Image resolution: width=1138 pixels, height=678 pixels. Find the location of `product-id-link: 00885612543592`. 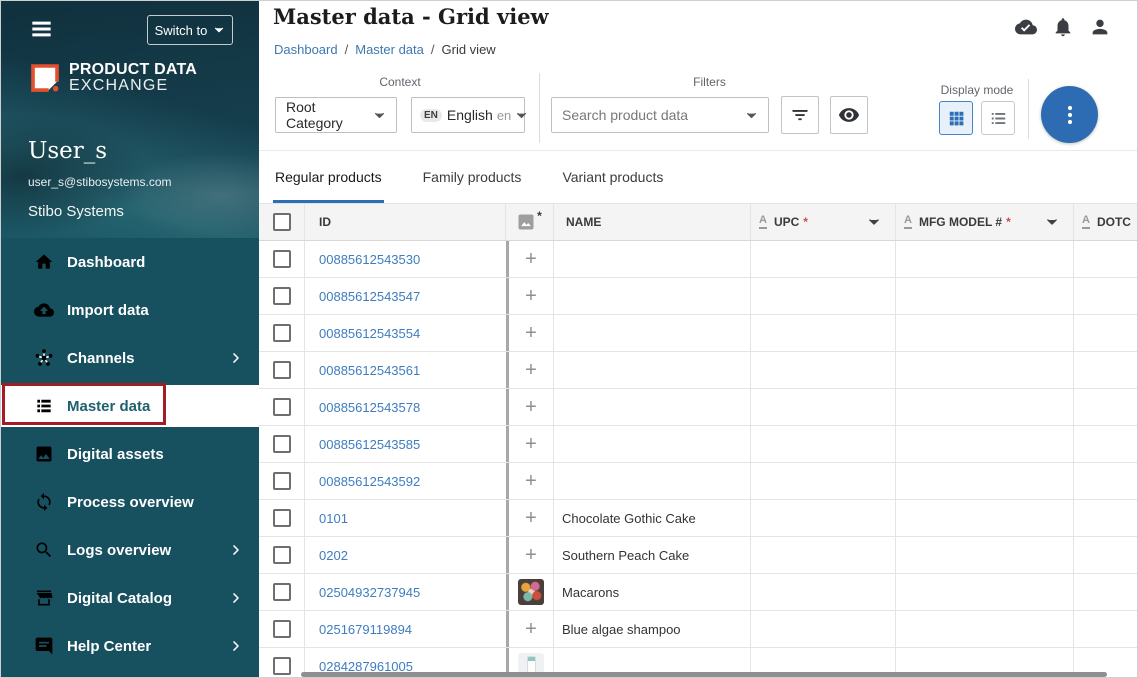

product-id-link: 00885612543592 is located at coordinates (369, 481).